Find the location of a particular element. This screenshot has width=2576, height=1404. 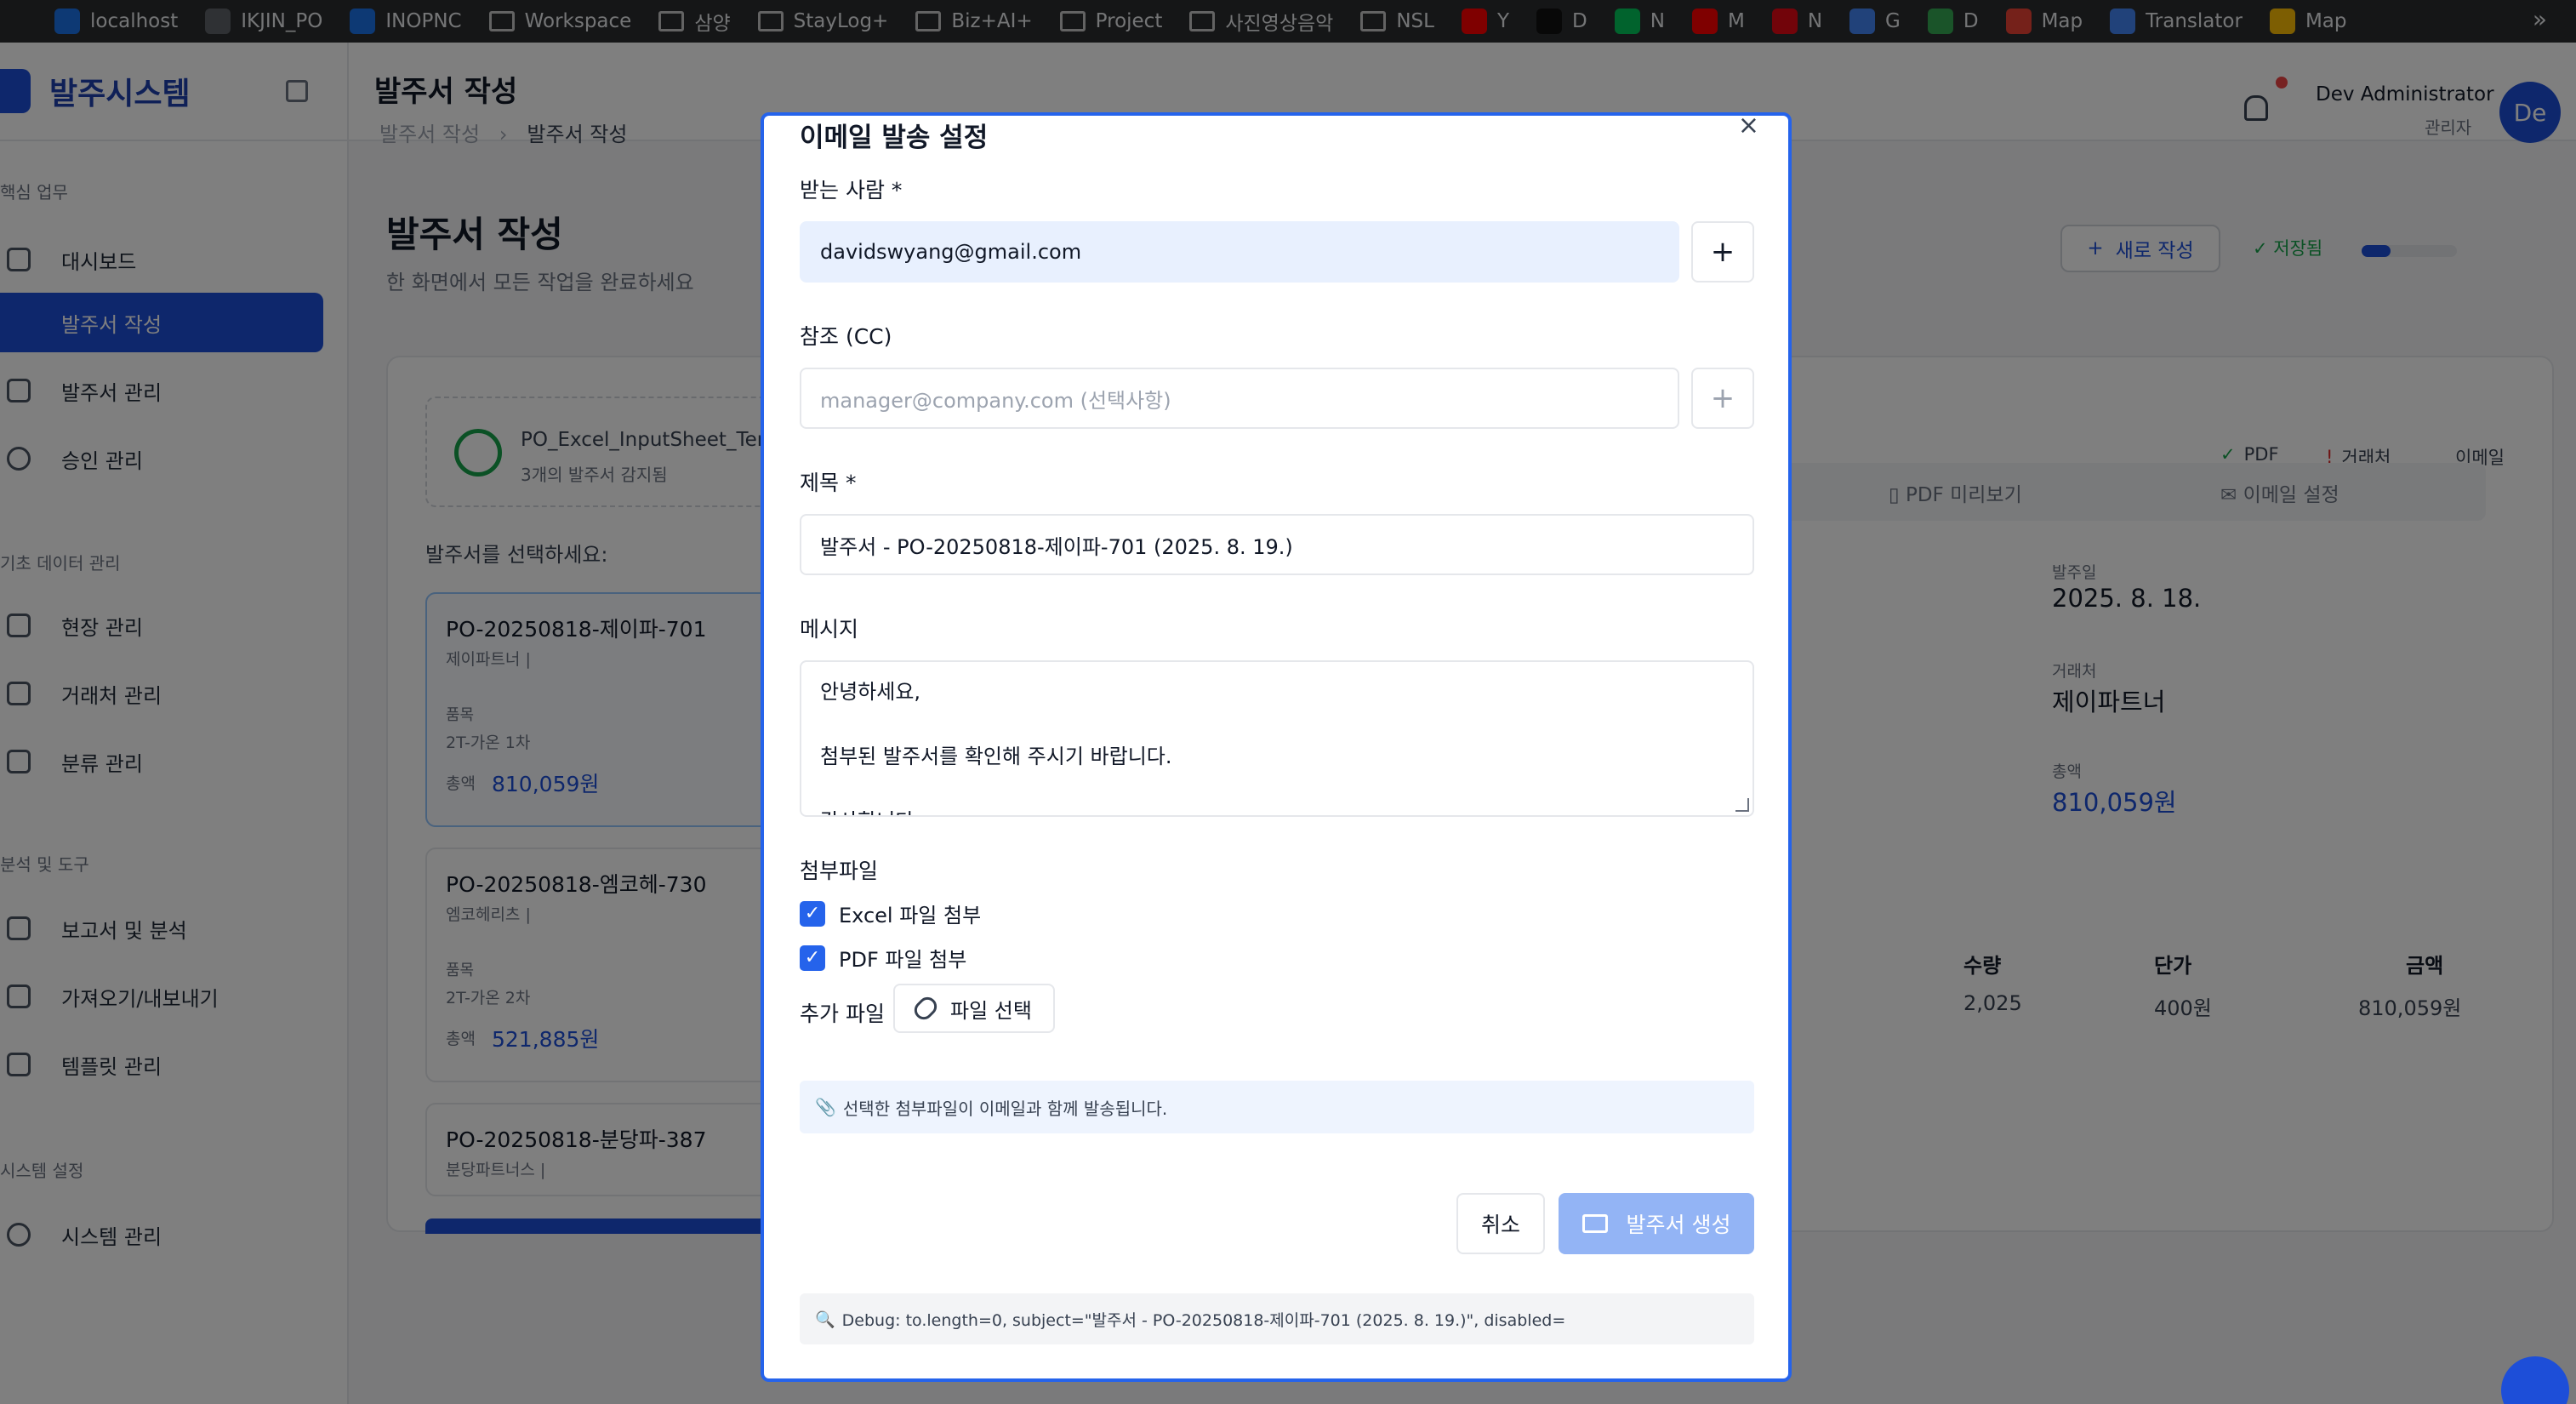

message-line: 감사합니다. is located at coordinates (1277, 810).